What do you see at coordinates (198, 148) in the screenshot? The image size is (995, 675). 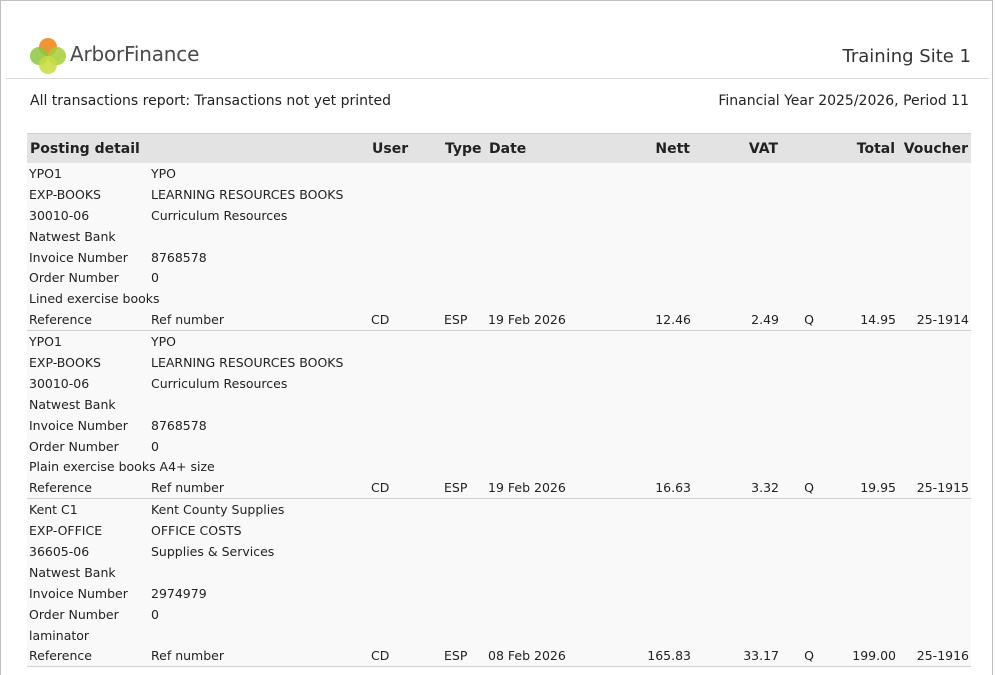 I see `column-header-posting-detail: Posting detail` at bounding box center [198, 148].